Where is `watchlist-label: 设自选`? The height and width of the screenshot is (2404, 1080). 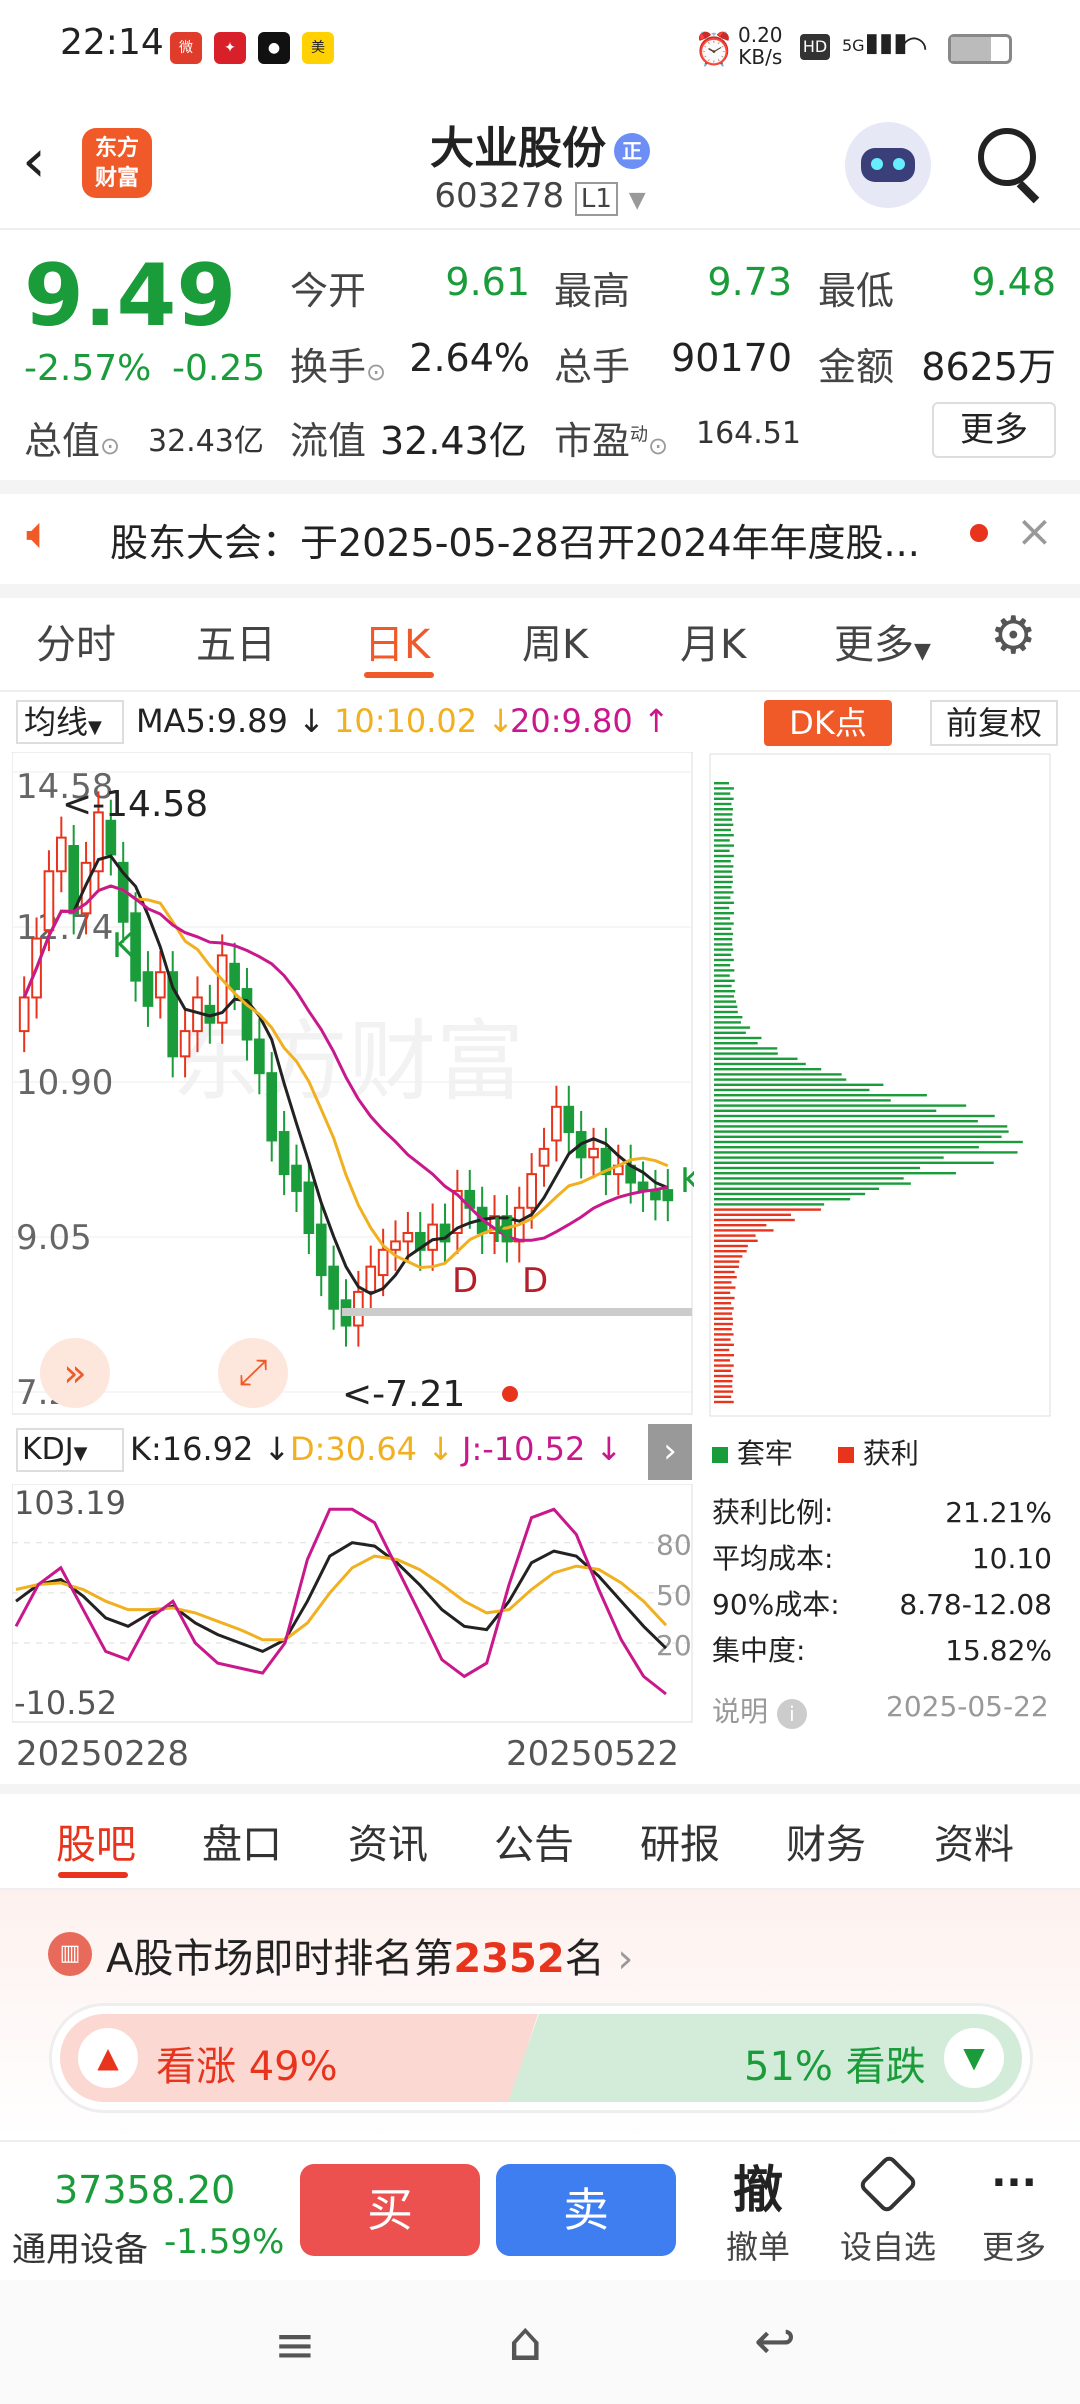
watchlist-label: 设自选 is located at coordinates (888, 2245).